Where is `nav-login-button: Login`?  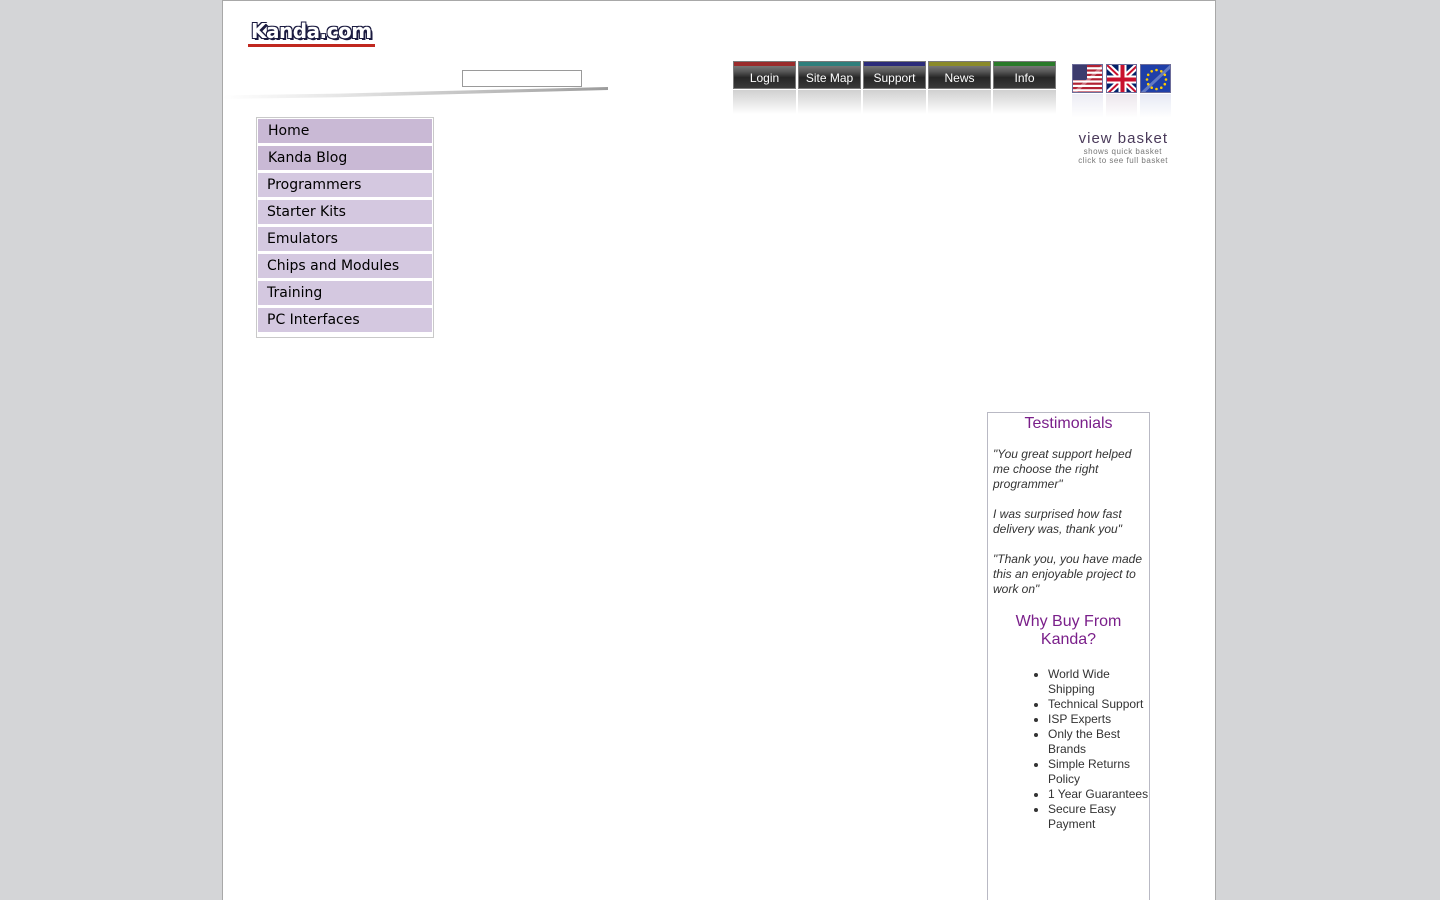 nav-login-button: Login is located at coordinates (764, 87).